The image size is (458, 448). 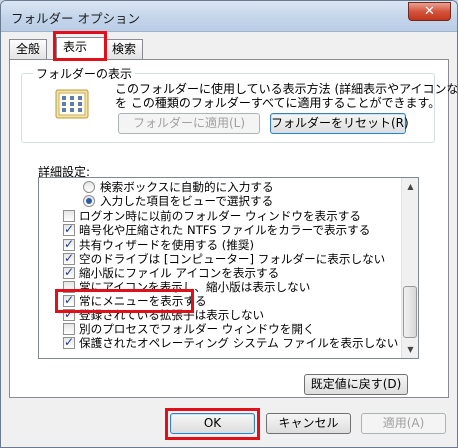 What do you see at coordinates (75, 18) in the screenshot?
I see `window-title: フォルダー オプション` at bounding box center [75, 18].